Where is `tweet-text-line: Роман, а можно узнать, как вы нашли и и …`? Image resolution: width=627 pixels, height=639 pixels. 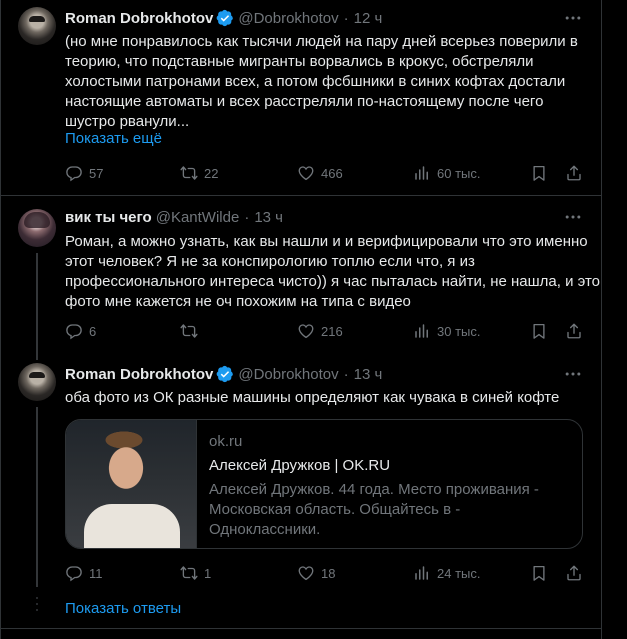 tweet-text-line: Роман, а можно узнать, как вы нашли и и … is located at coordinates (326, 241).